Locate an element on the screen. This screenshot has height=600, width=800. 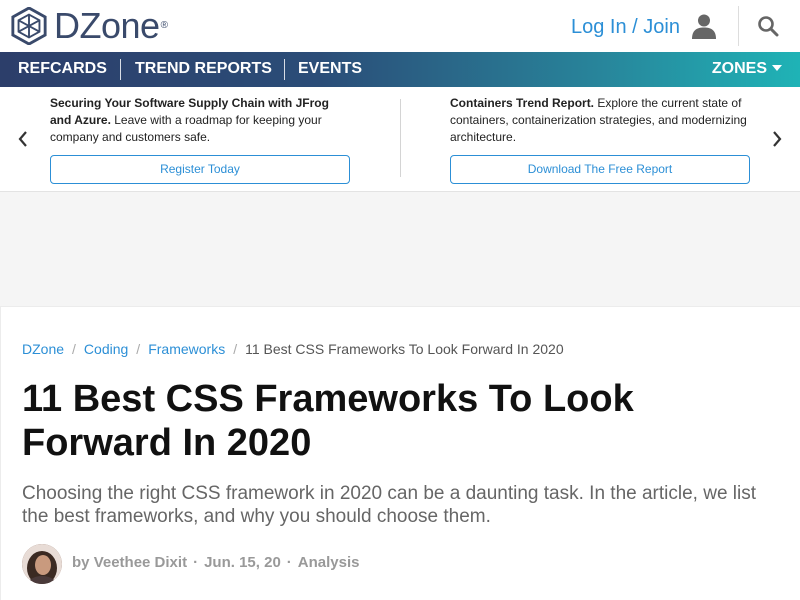
zones-label: ZONES is located at coordinates (739, 68).